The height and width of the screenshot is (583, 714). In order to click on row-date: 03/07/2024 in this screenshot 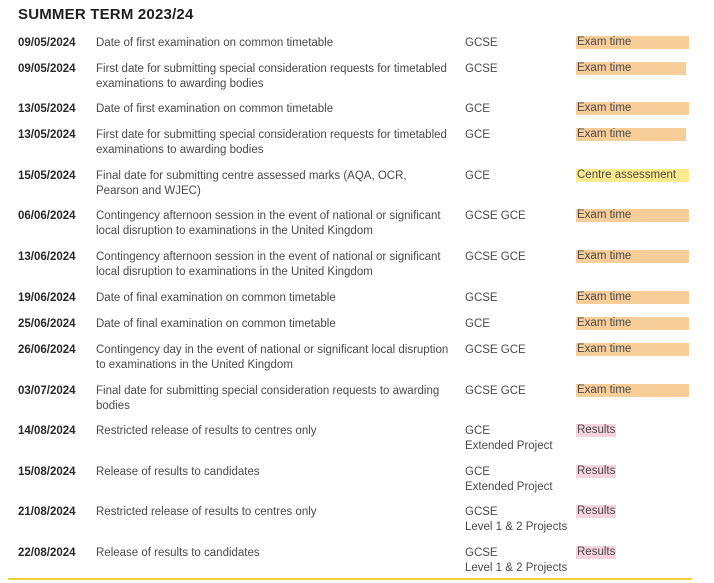, I will do `click(47, 391)`.